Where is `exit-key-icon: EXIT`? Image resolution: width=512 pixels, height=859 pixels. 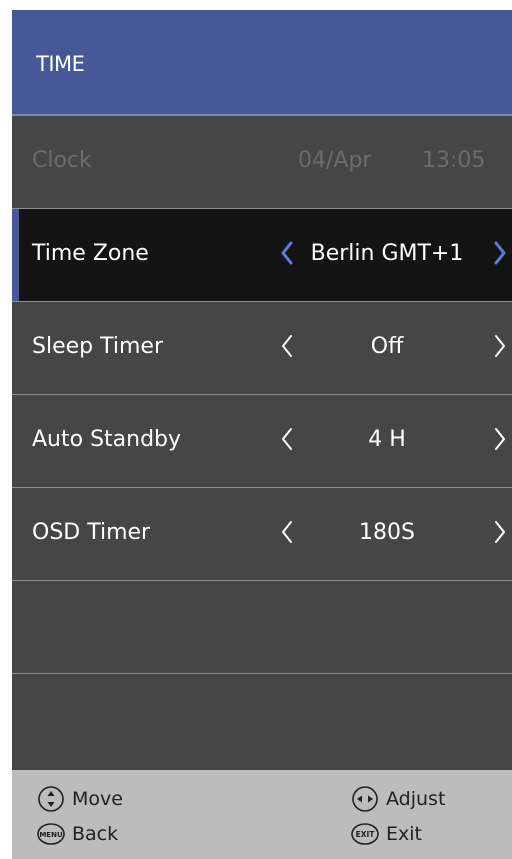
exit-key-icon: EXIT is located at coordinates (365, 834).